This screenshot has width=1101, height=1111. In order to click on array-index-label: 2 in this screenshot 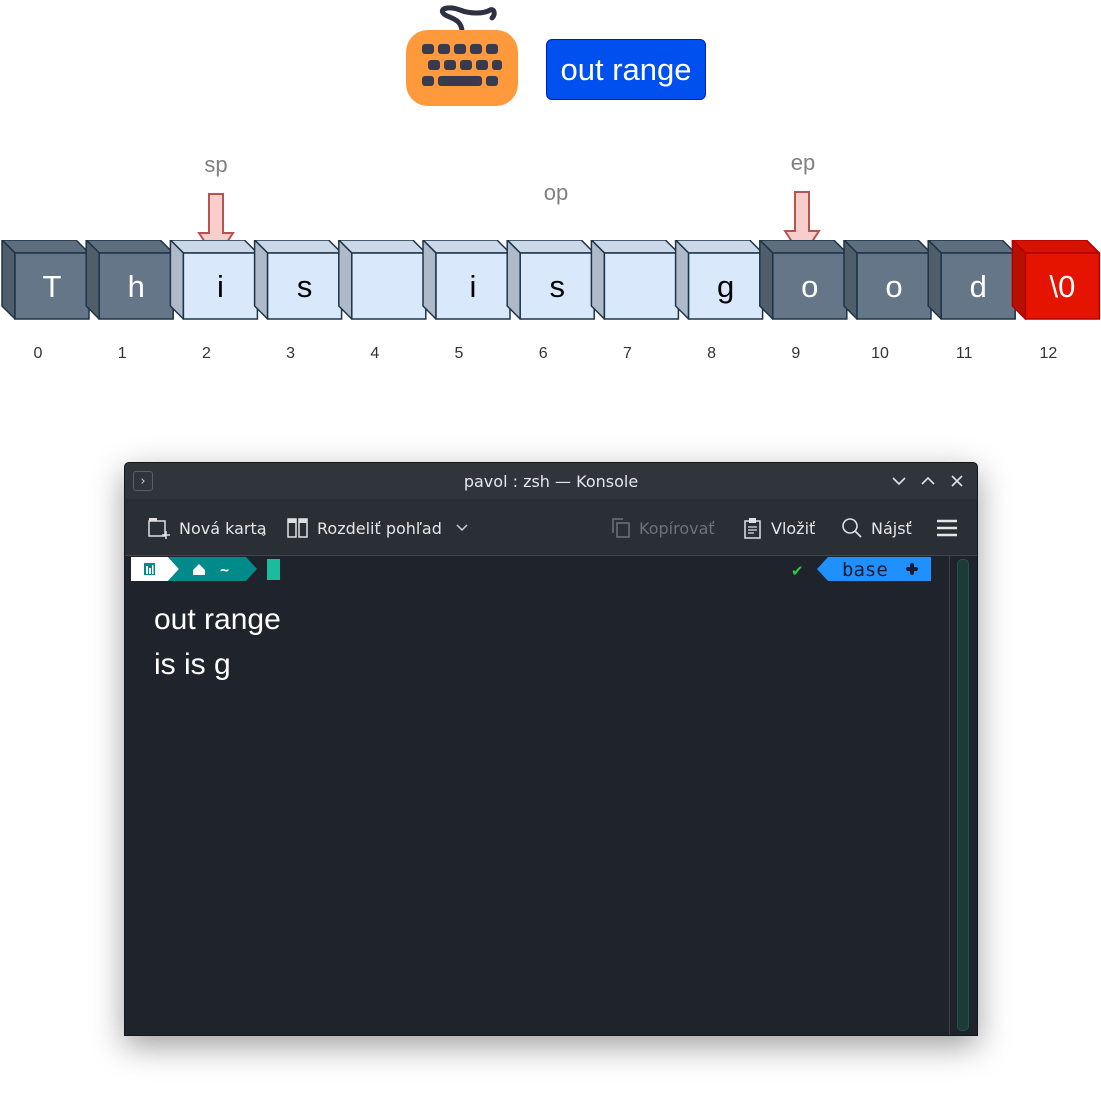, I will do `click(206, 353)`.